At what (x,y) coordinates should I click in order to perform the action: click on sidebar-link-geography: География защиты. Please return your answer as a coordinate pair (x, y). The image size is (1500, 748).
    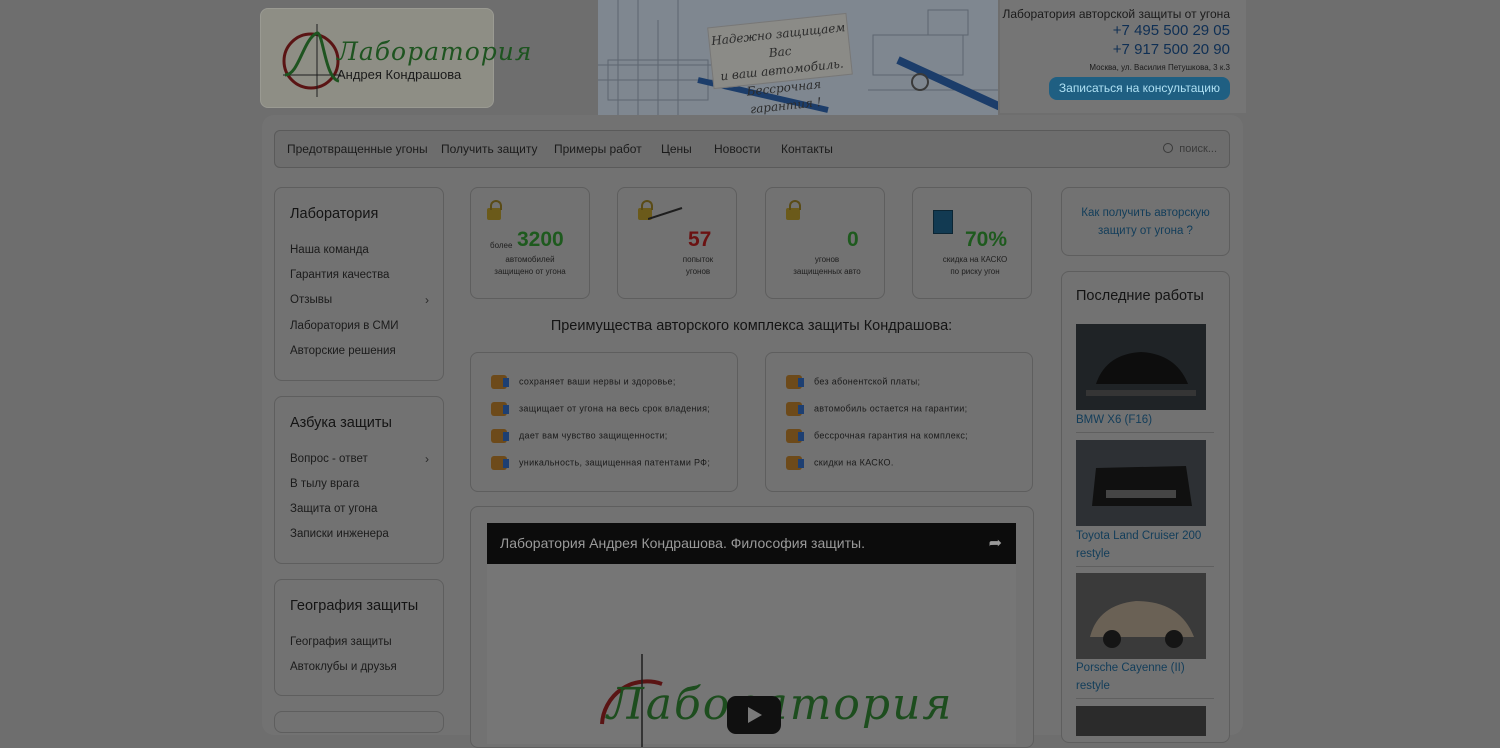
    Looking at the image, I should click on (341, 642).